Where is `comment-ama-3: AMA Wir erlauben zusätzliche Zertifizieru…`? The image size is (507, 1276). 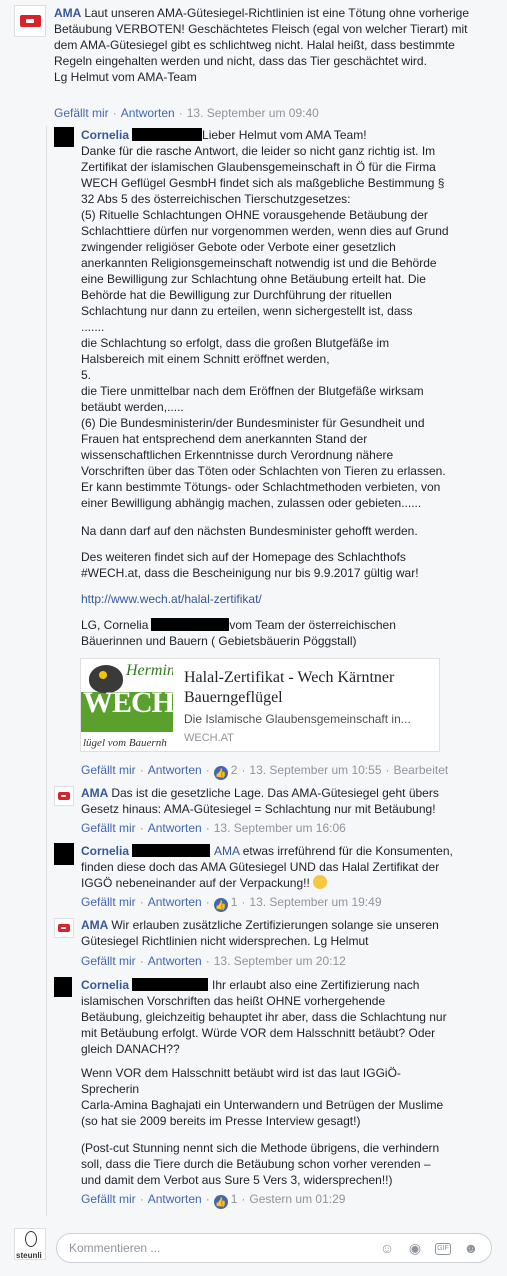 comment-ama-3: AMA Wir erlauben zusätzliche Zertifizieru… is located at coordinates (260, 933).